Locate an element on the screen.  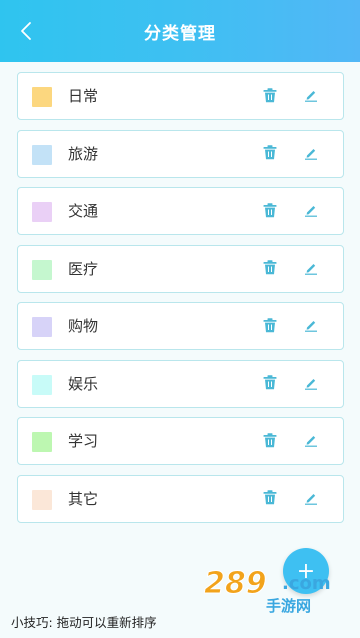
category-label: 娱乐 is located at coordinates (83, 383).